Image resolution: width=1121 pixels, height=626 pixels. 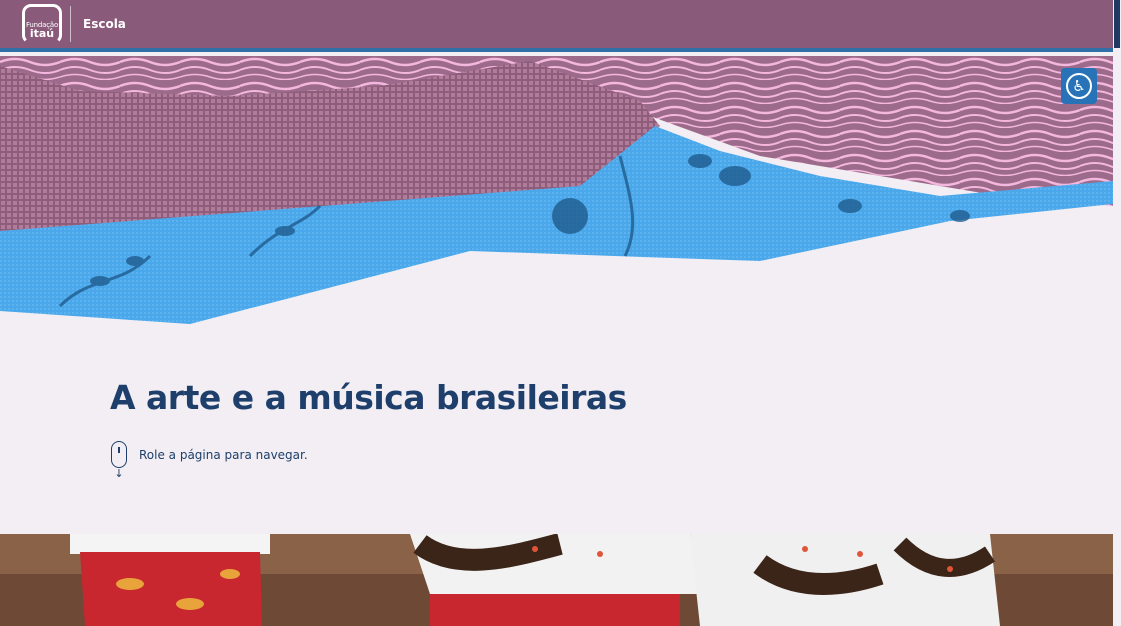 What do you see at coordinates (1117, 313) in the screenshot?
I see `page-scrollbar` at bounding box center [1117, 313].